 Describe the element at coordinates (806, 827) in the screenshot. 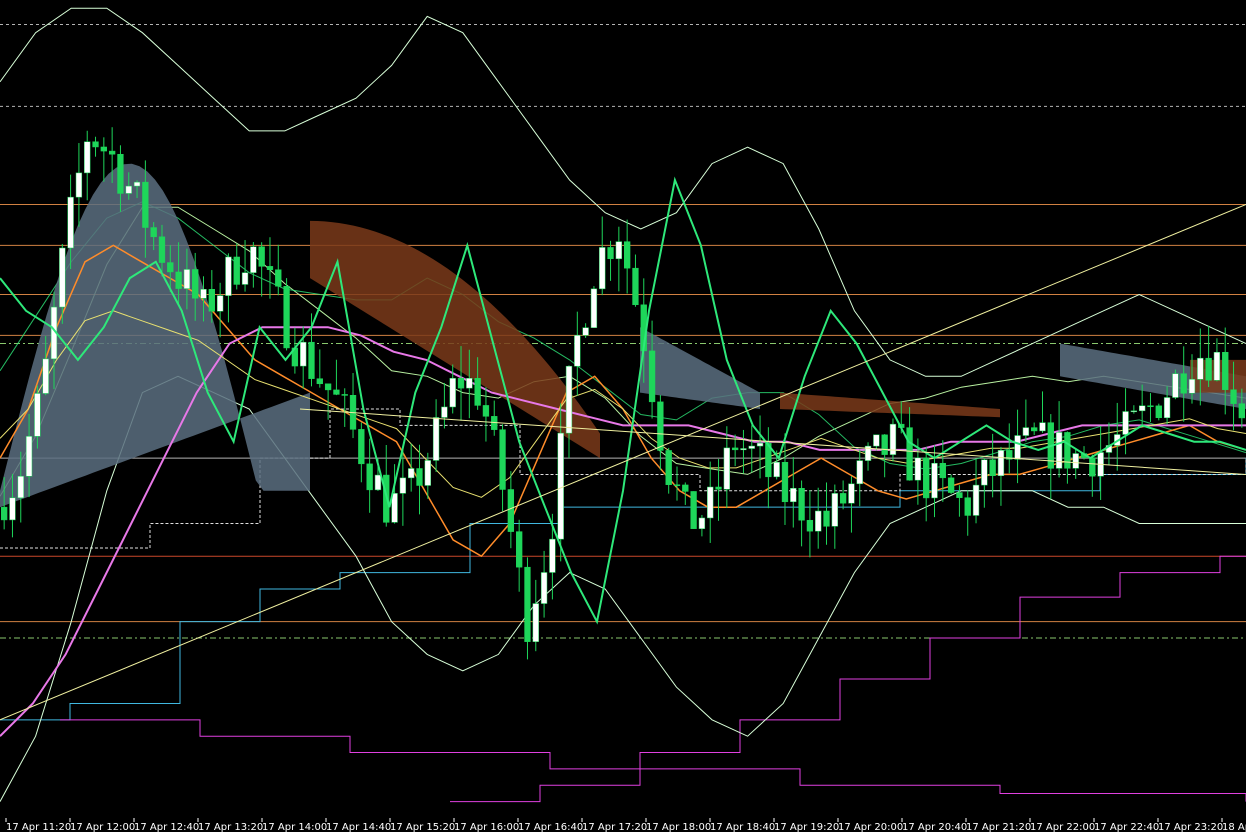

I see `x-tick-label-12: 17 Apr 19:20` at that location.